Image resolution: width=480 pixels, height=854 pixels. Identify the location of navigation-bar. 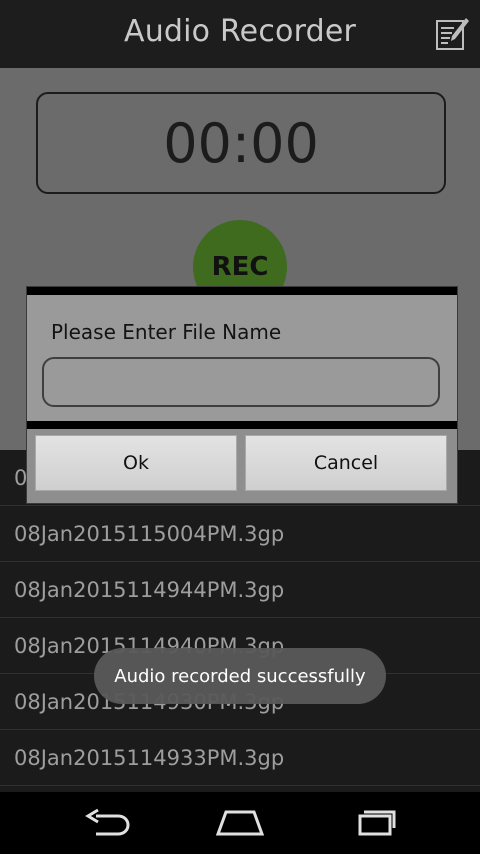
(240, 823).